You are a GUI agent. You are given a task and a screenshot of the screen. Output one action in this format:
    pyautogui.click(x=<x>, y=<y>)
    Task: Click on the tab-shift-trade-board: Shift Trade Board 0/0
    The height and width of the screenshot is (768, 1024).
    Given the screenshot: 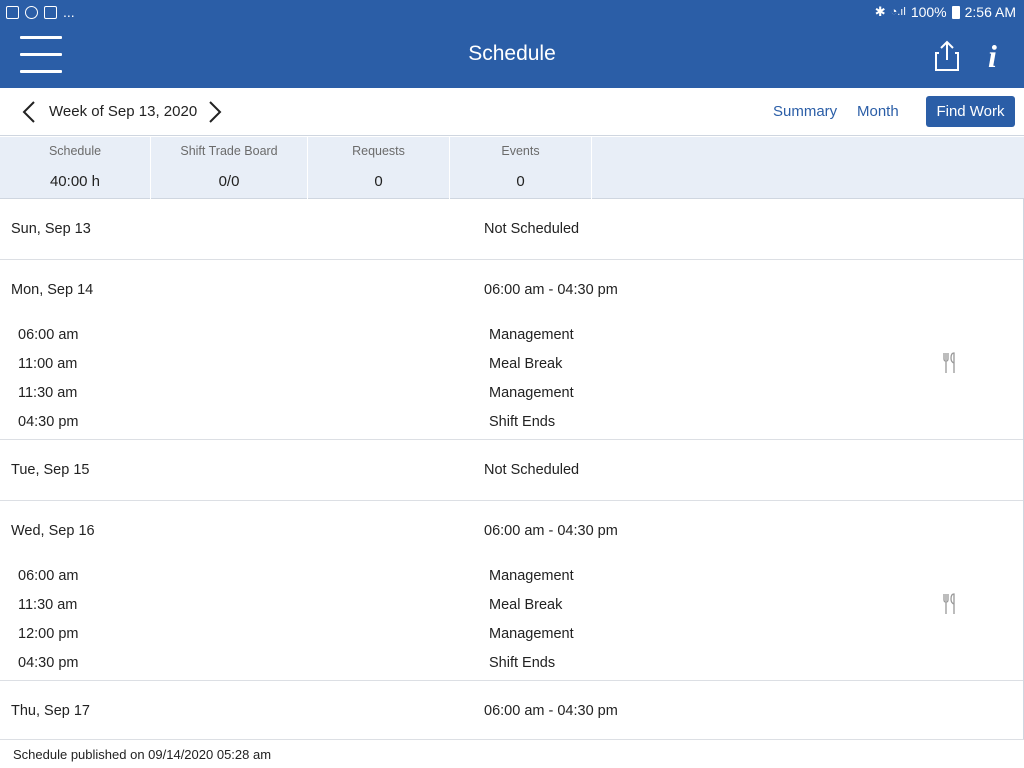 What is the action you would take?
    pyautogui.click(x=229, y=168)
    